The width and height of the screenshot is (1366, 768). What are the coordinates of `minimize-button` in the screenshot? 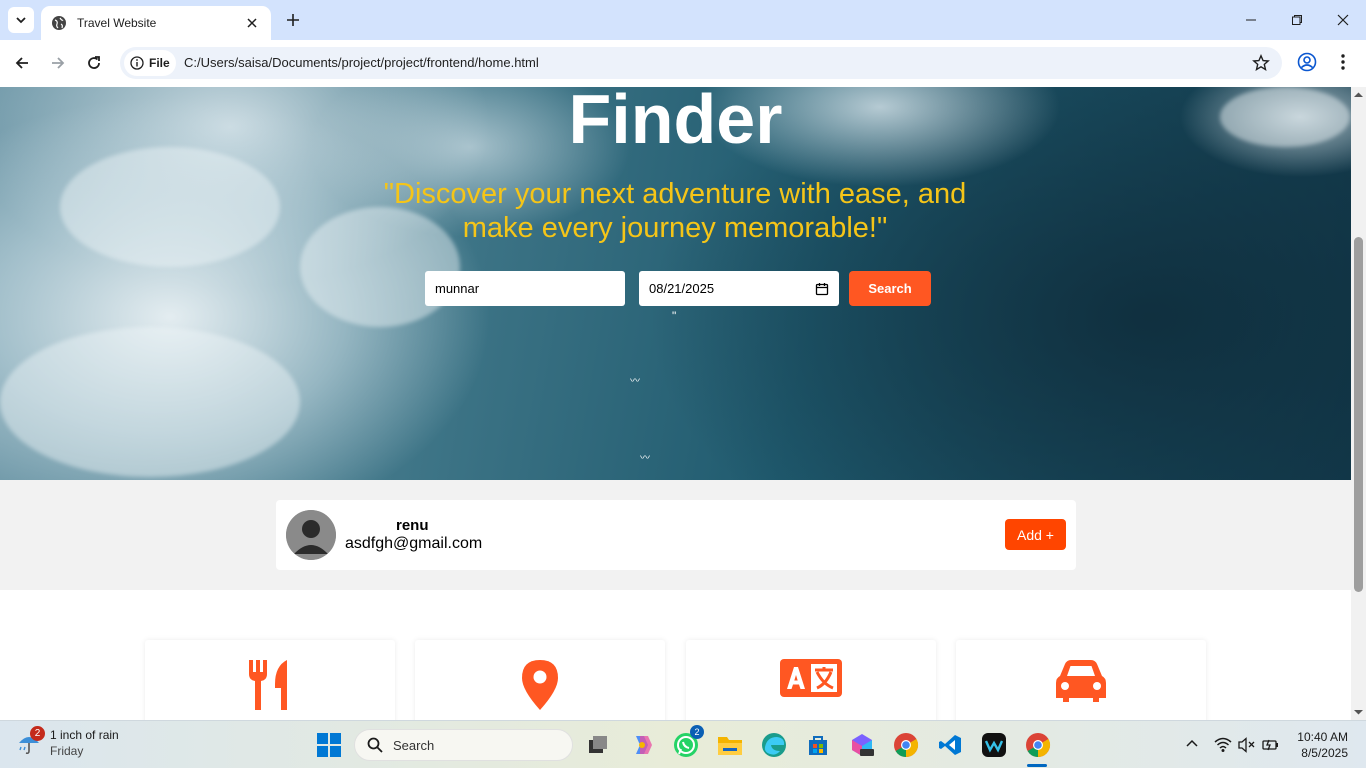 It's located at (1251, 20).